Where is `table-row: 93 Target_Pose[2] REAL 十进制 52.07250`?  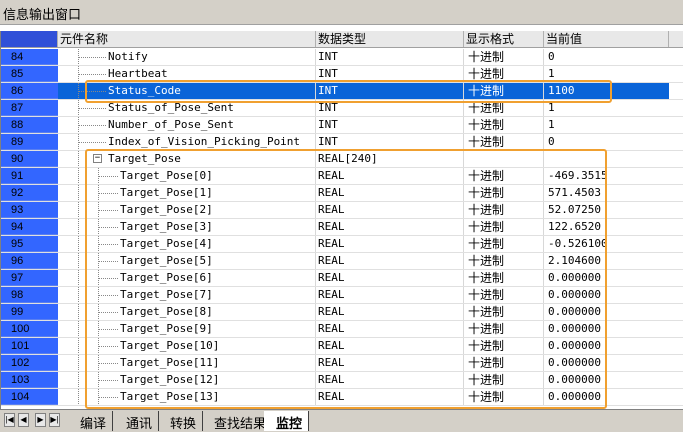 table-row: 93 Target_Pose[2] REAL 十进制 52.07250 is located at coordinates (342, 210).